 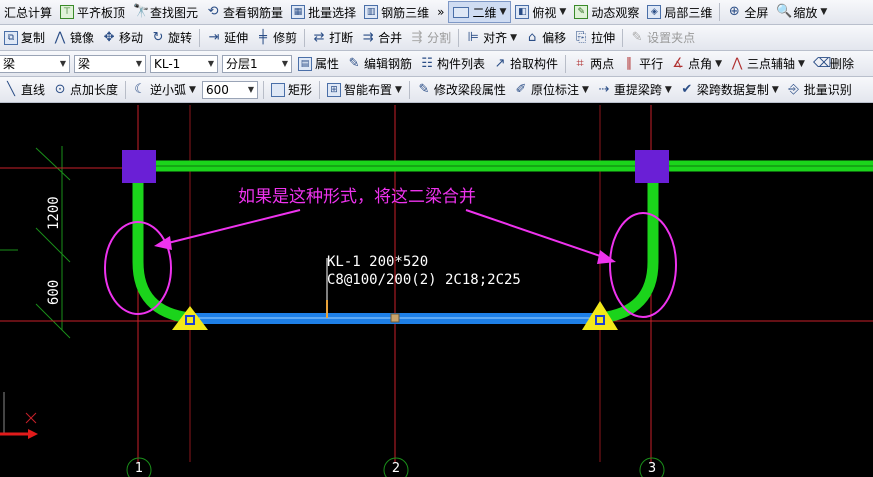 I want to click on radius-input: 600 ▼, so click(x=229, y=89).